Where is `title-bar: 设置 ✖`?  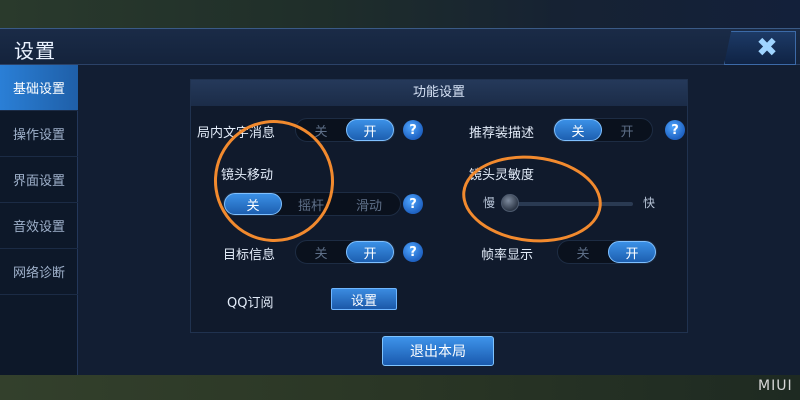 title-bar: 设置 ✖ is located at coordinates (400, 47).